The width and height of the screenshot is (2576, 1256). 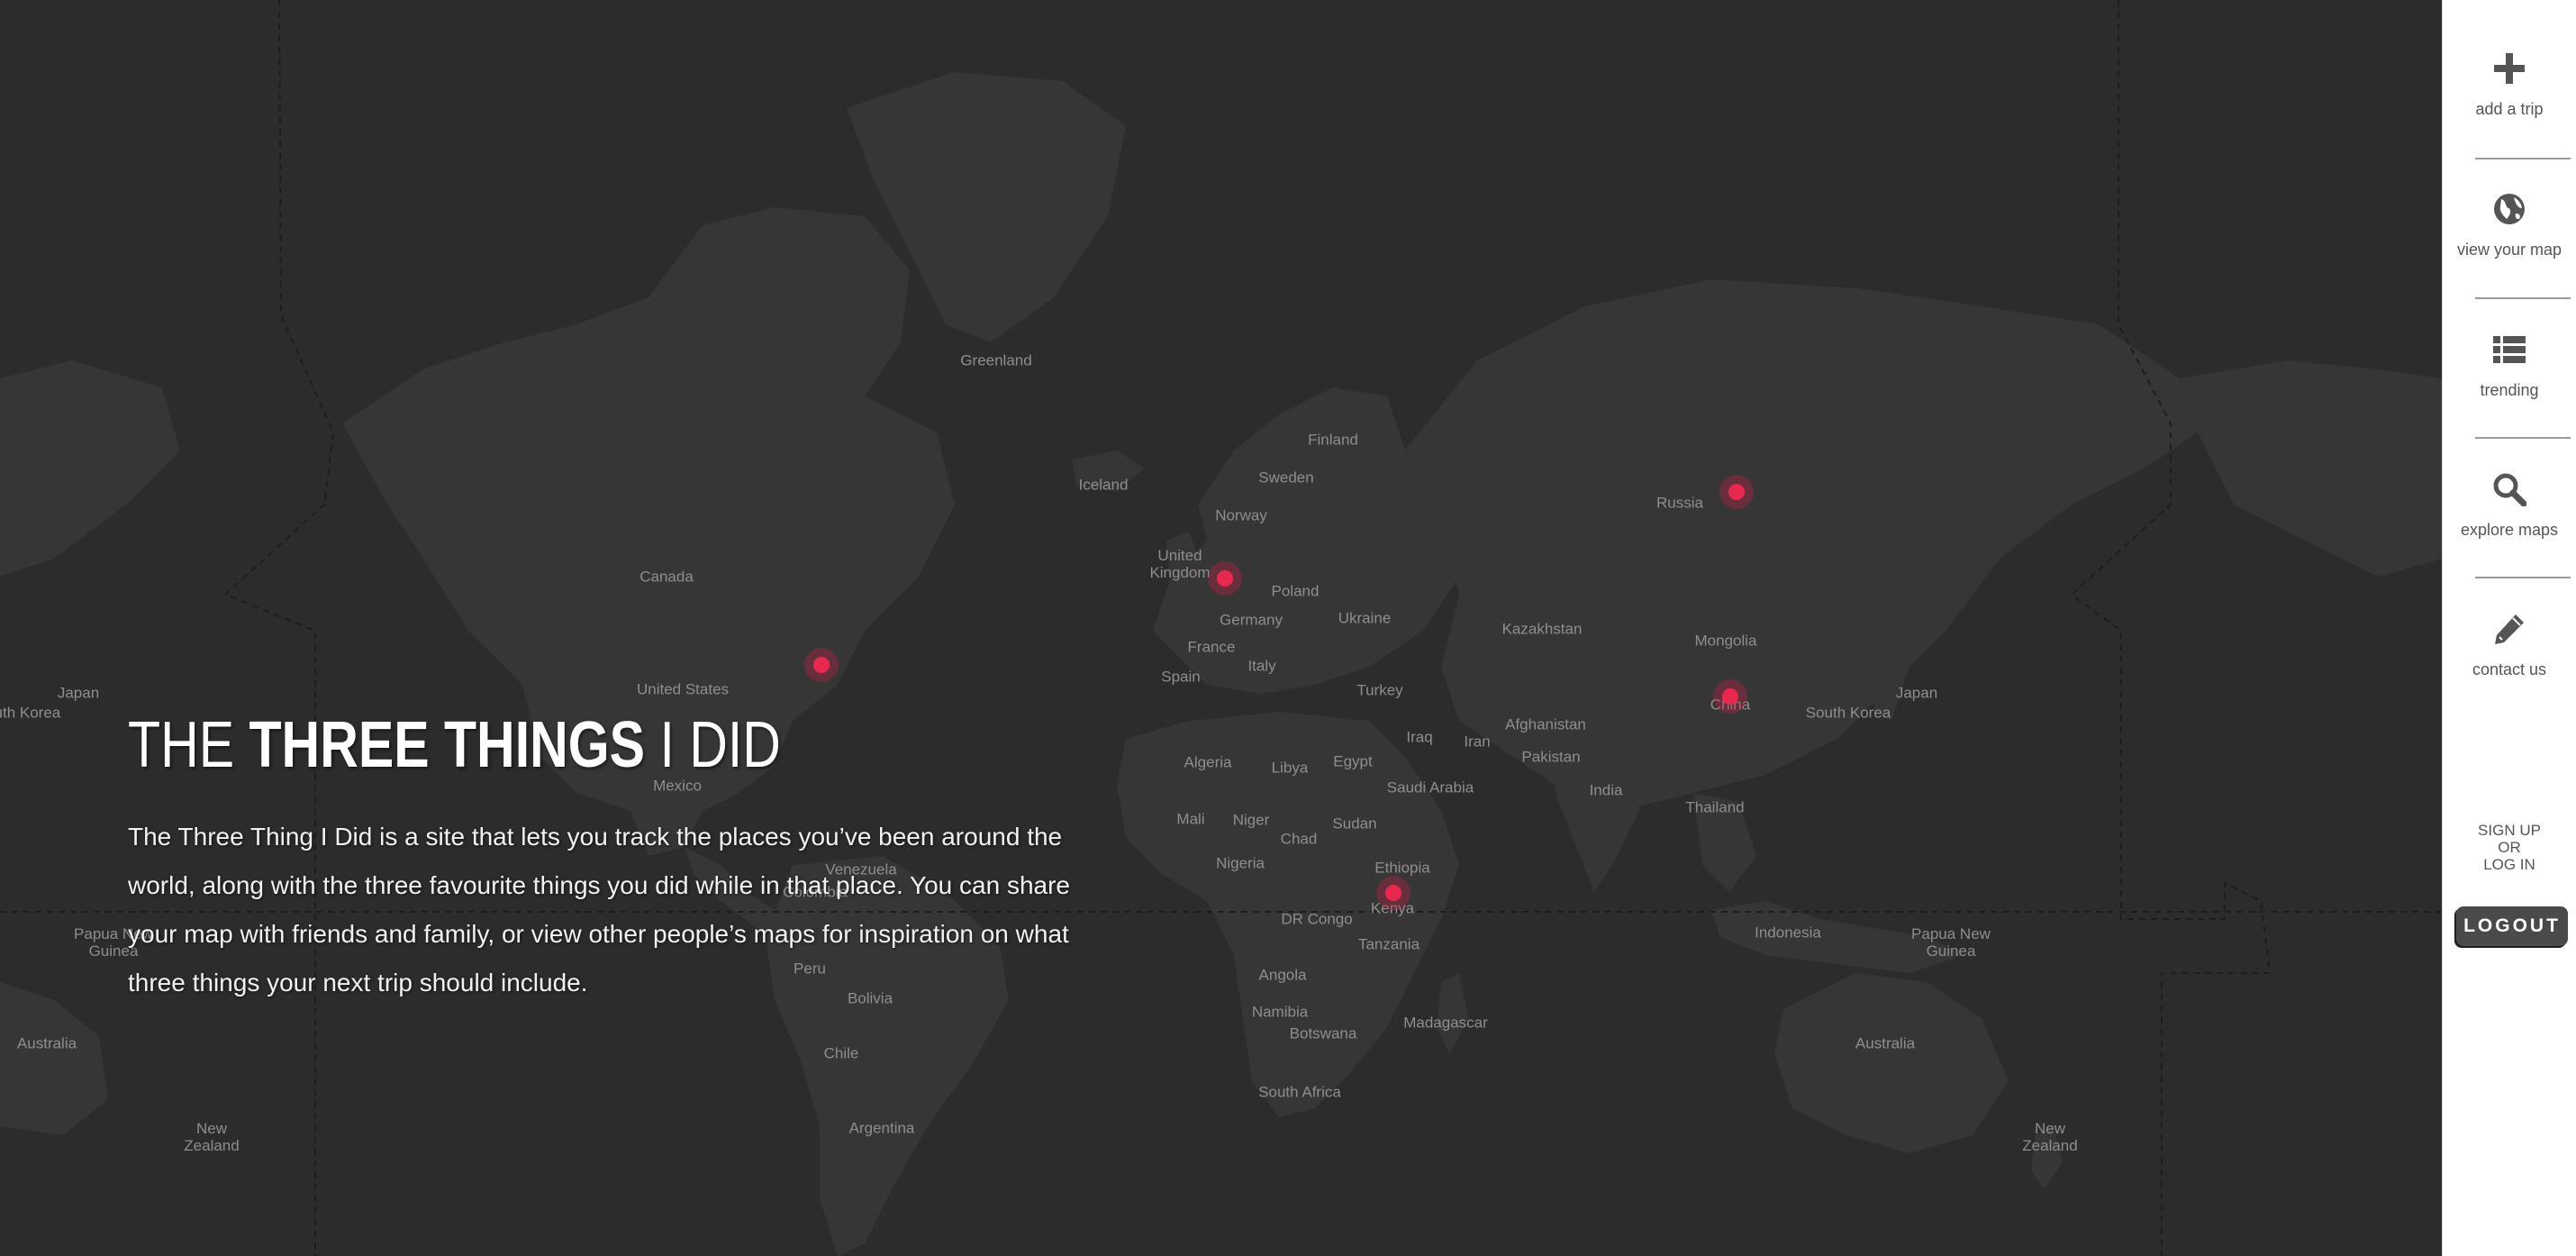 I want to click on map-label-new-zealand-left: New Zealand, so click(x=212, y=1137).